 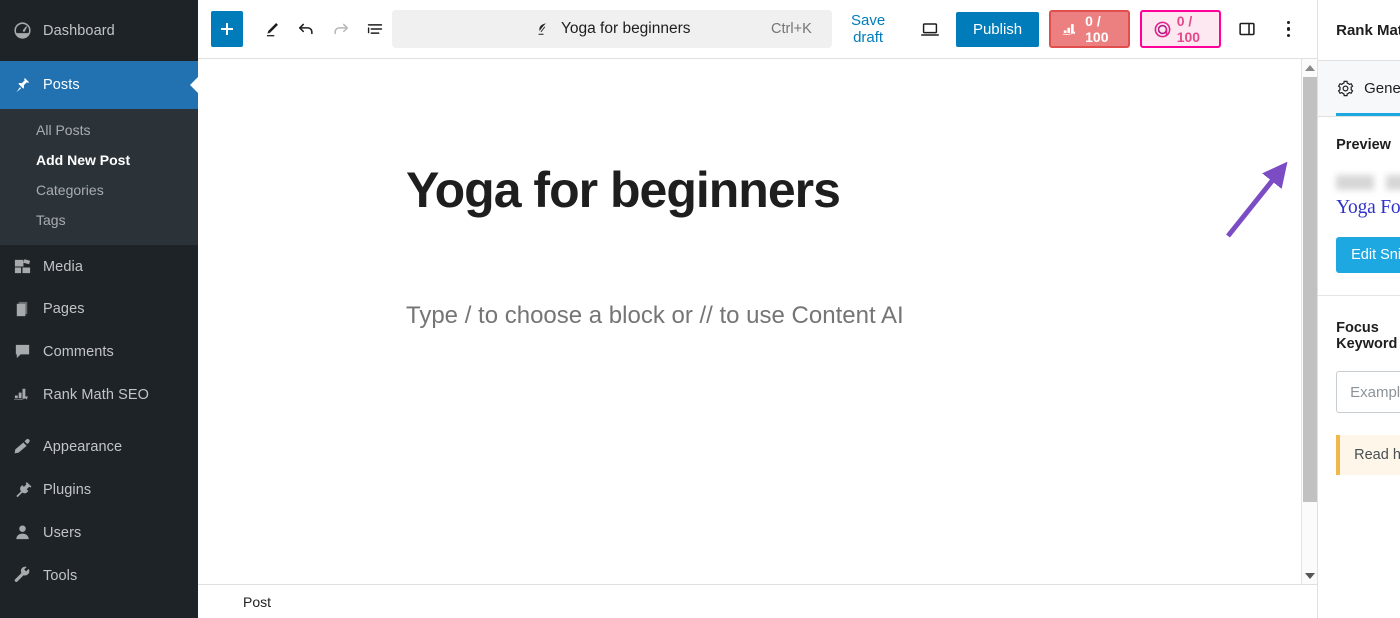 What do you see at coordinates (96, 394) in the screenshot?
I see `sidebar-item-label: Rank Math SEO` at bounding box center [96, 394].